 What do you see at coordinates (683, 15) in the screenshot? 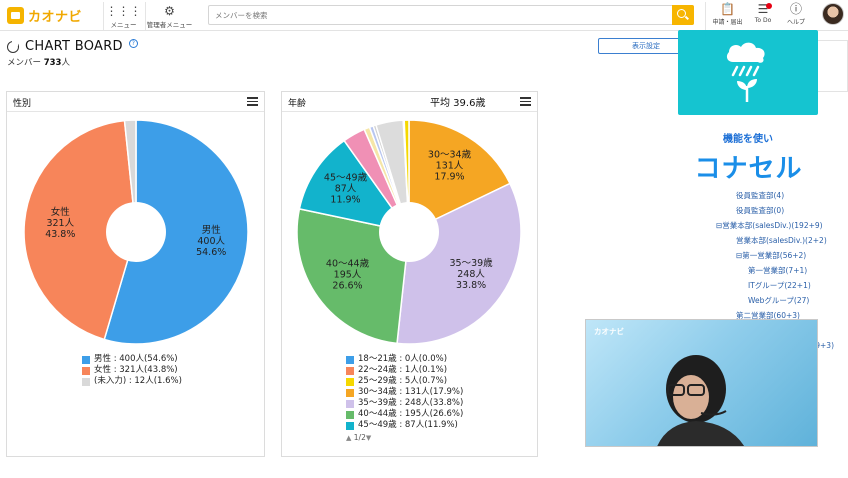
I see `search-icon` at bounding box center [683, 15].